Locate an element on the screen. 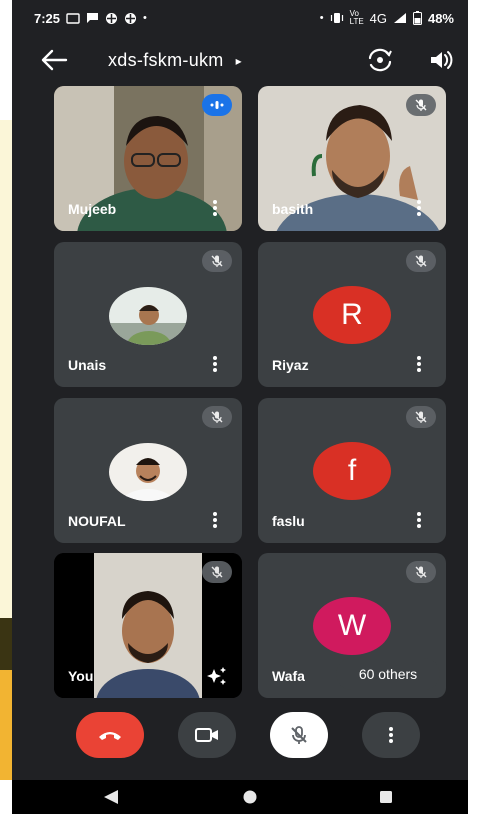 This screenshot has width=477, height=814. photo-edge-orange is located at coordinates (6, 725).